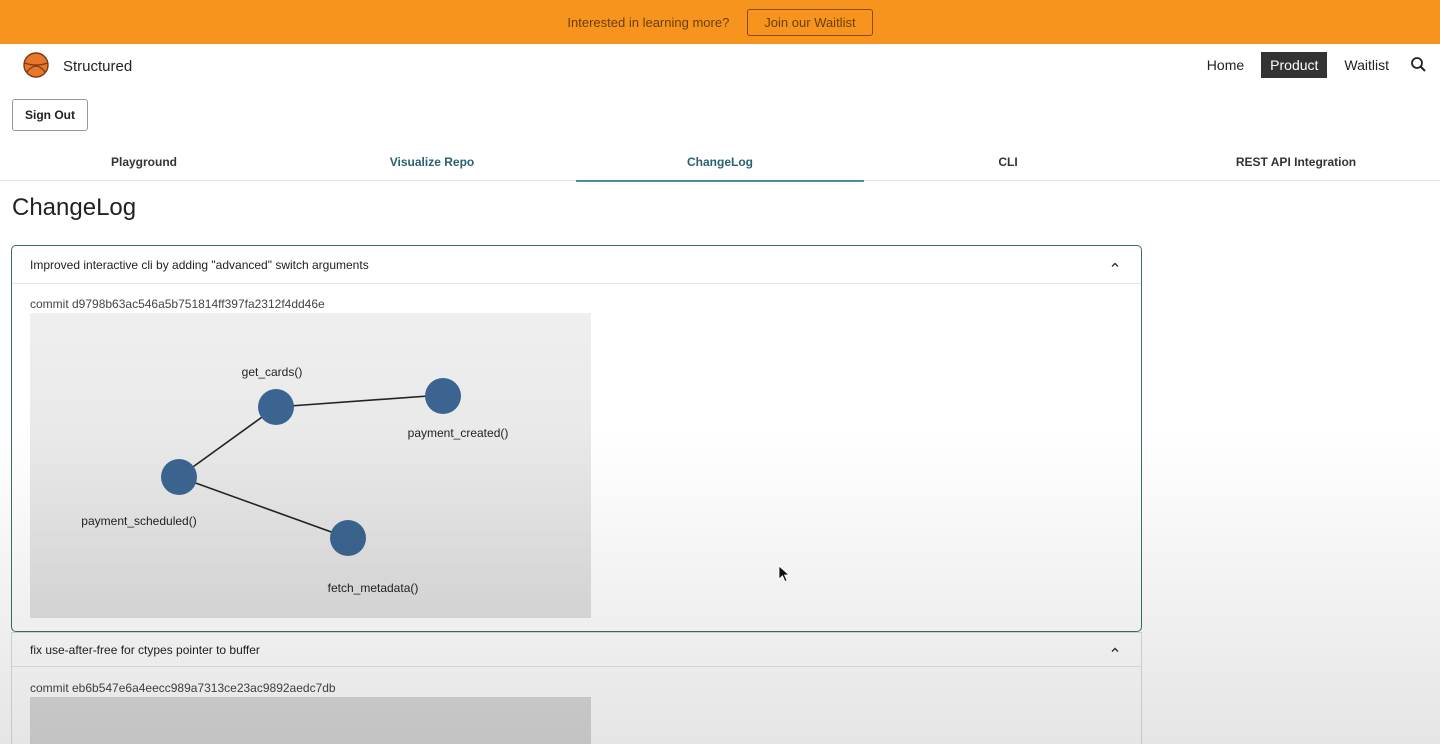  I want to click on brand-name: Structured, so click(97, 66).